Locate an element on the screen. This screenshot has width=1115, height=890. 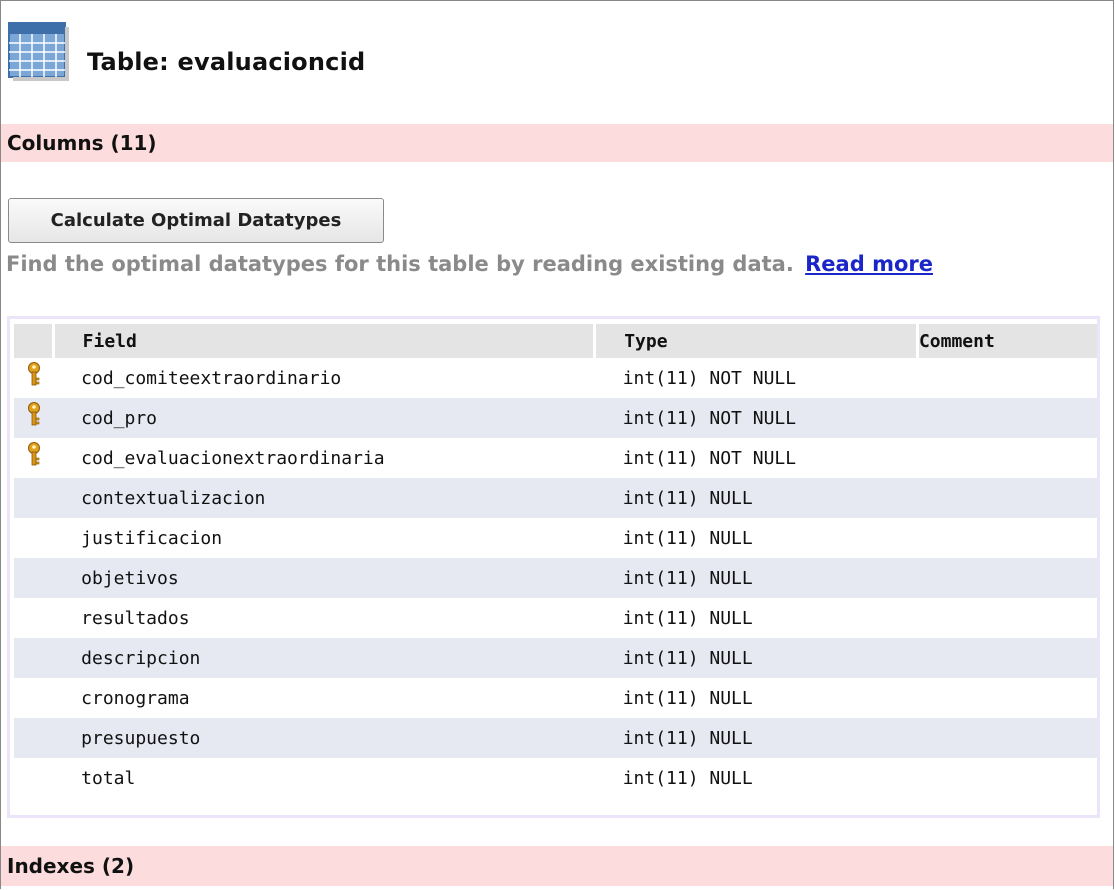
calculate-optimal-datatypes-button: Calculate Optimal Datatypes is located at coordinates (196, 220).